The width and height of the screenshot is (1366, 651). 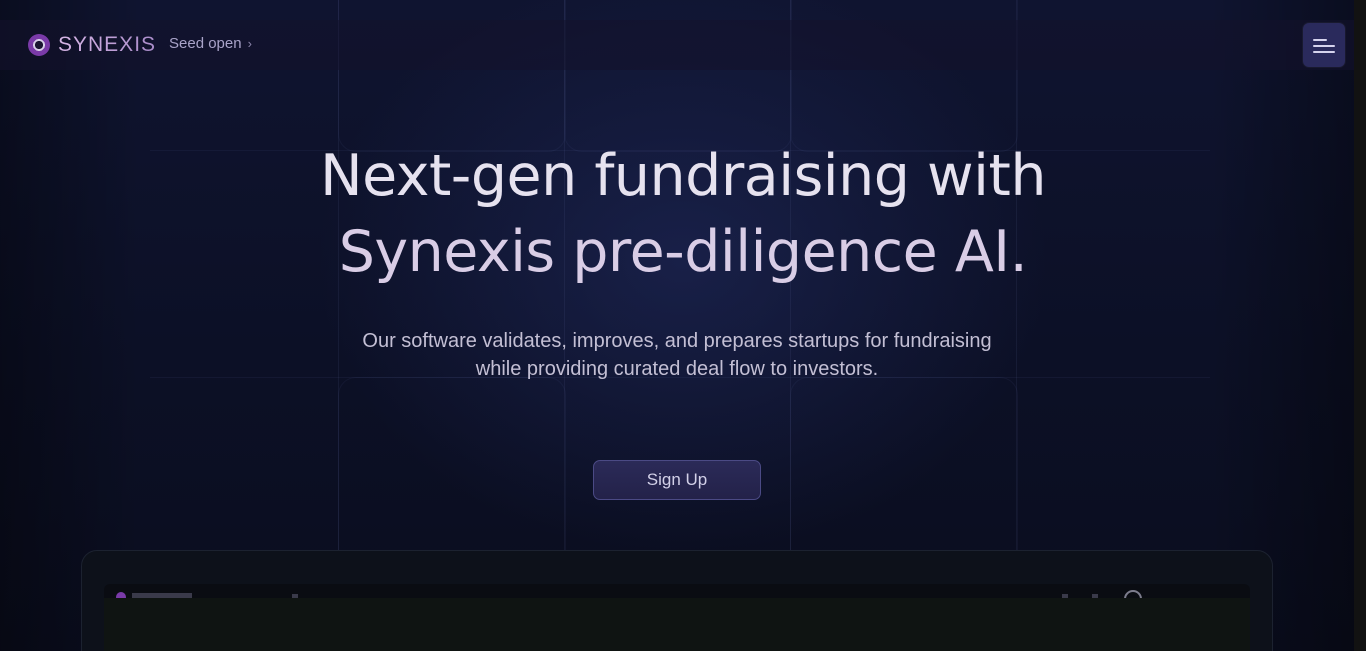 I want to click on sign-up-button: Sign Up, so click(x=677, y=480).